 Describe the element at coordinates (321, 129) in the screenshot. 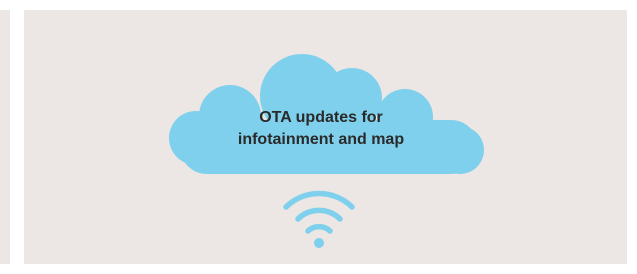

I see `cloud-label: OTA updates for infotainment and map` at that location.